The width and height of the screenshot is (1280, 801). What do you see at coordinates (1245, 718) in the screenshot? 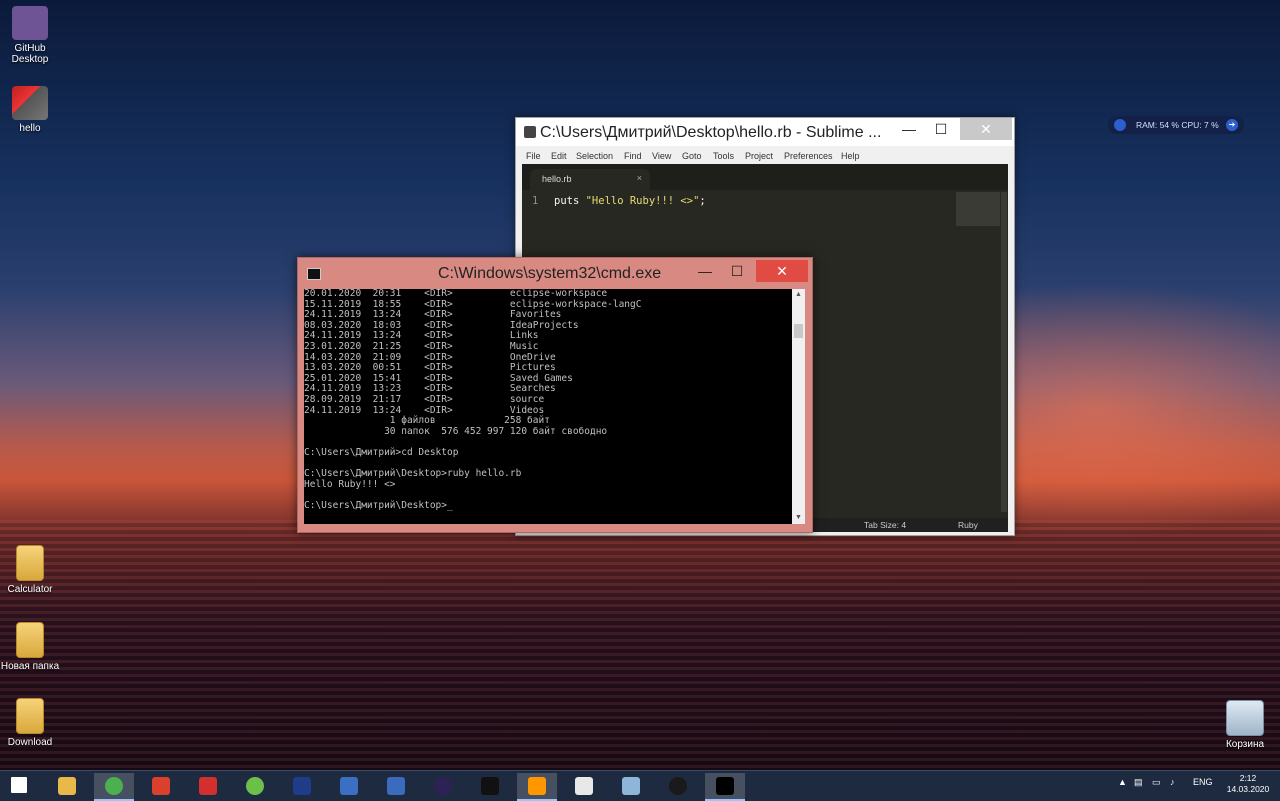
I see `recycle-bin-icon` at bounding box center [1245, 718].